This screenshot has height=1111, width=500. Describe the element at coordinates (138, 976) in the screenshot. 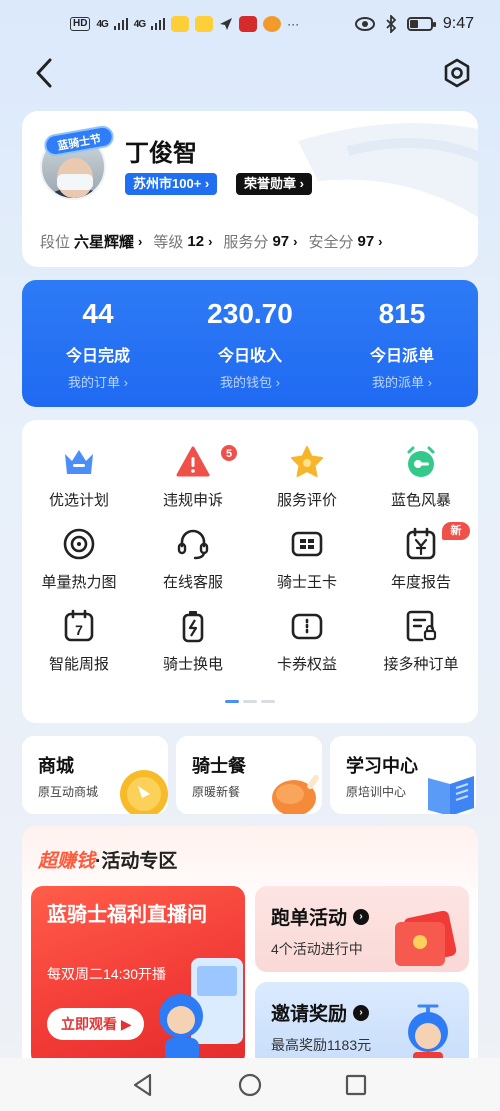

I see `live-stream-banner: 蓝骑士福利直播间 每双周二14:30开播 立即观看 ▶` at that location.